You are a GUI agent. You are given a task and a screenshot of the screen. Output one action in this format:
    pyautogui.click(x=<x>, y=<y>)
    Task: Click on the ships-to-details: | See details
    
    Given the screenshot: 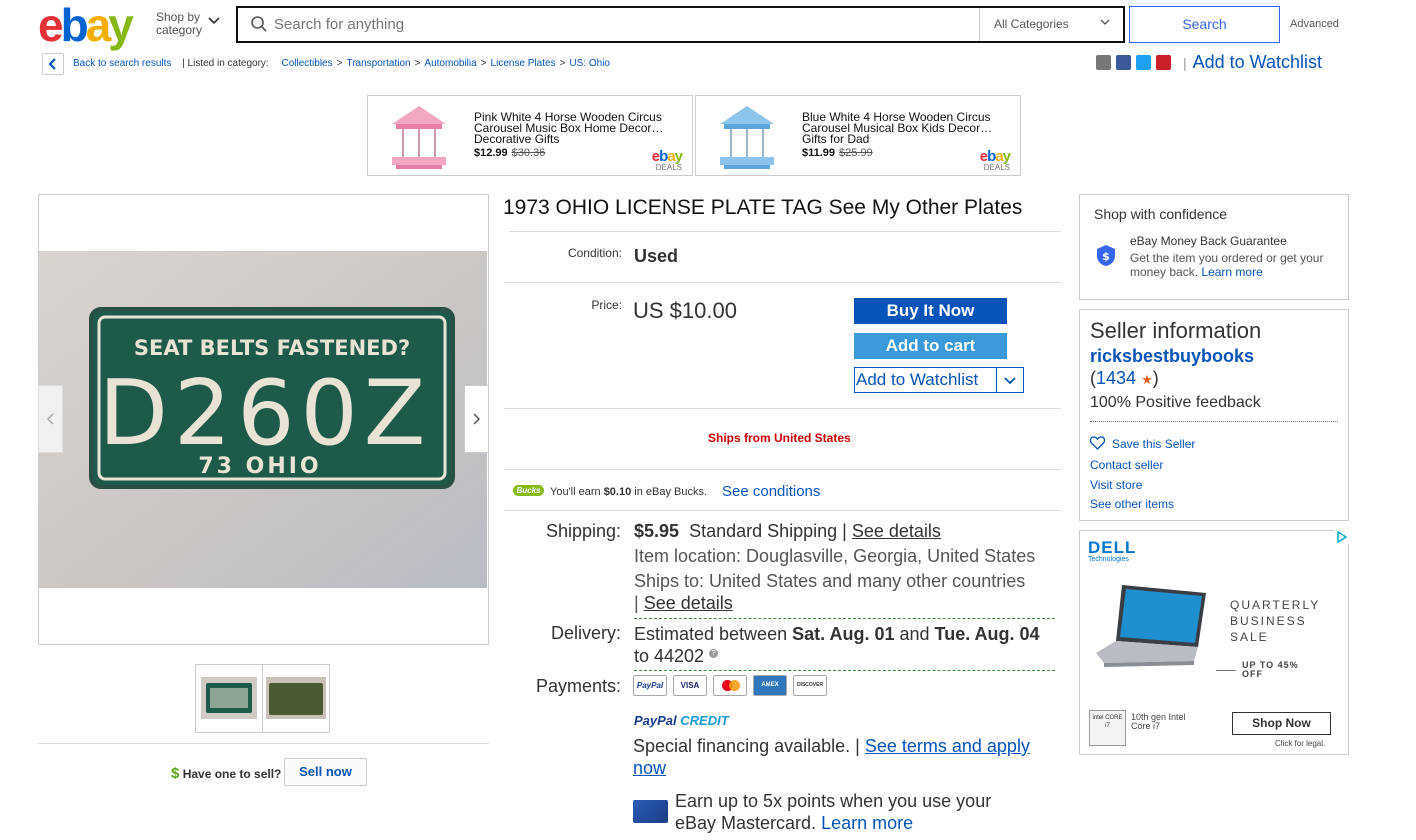 What is the action you would take?
    pyautogui.click(x=683, y=603)
    